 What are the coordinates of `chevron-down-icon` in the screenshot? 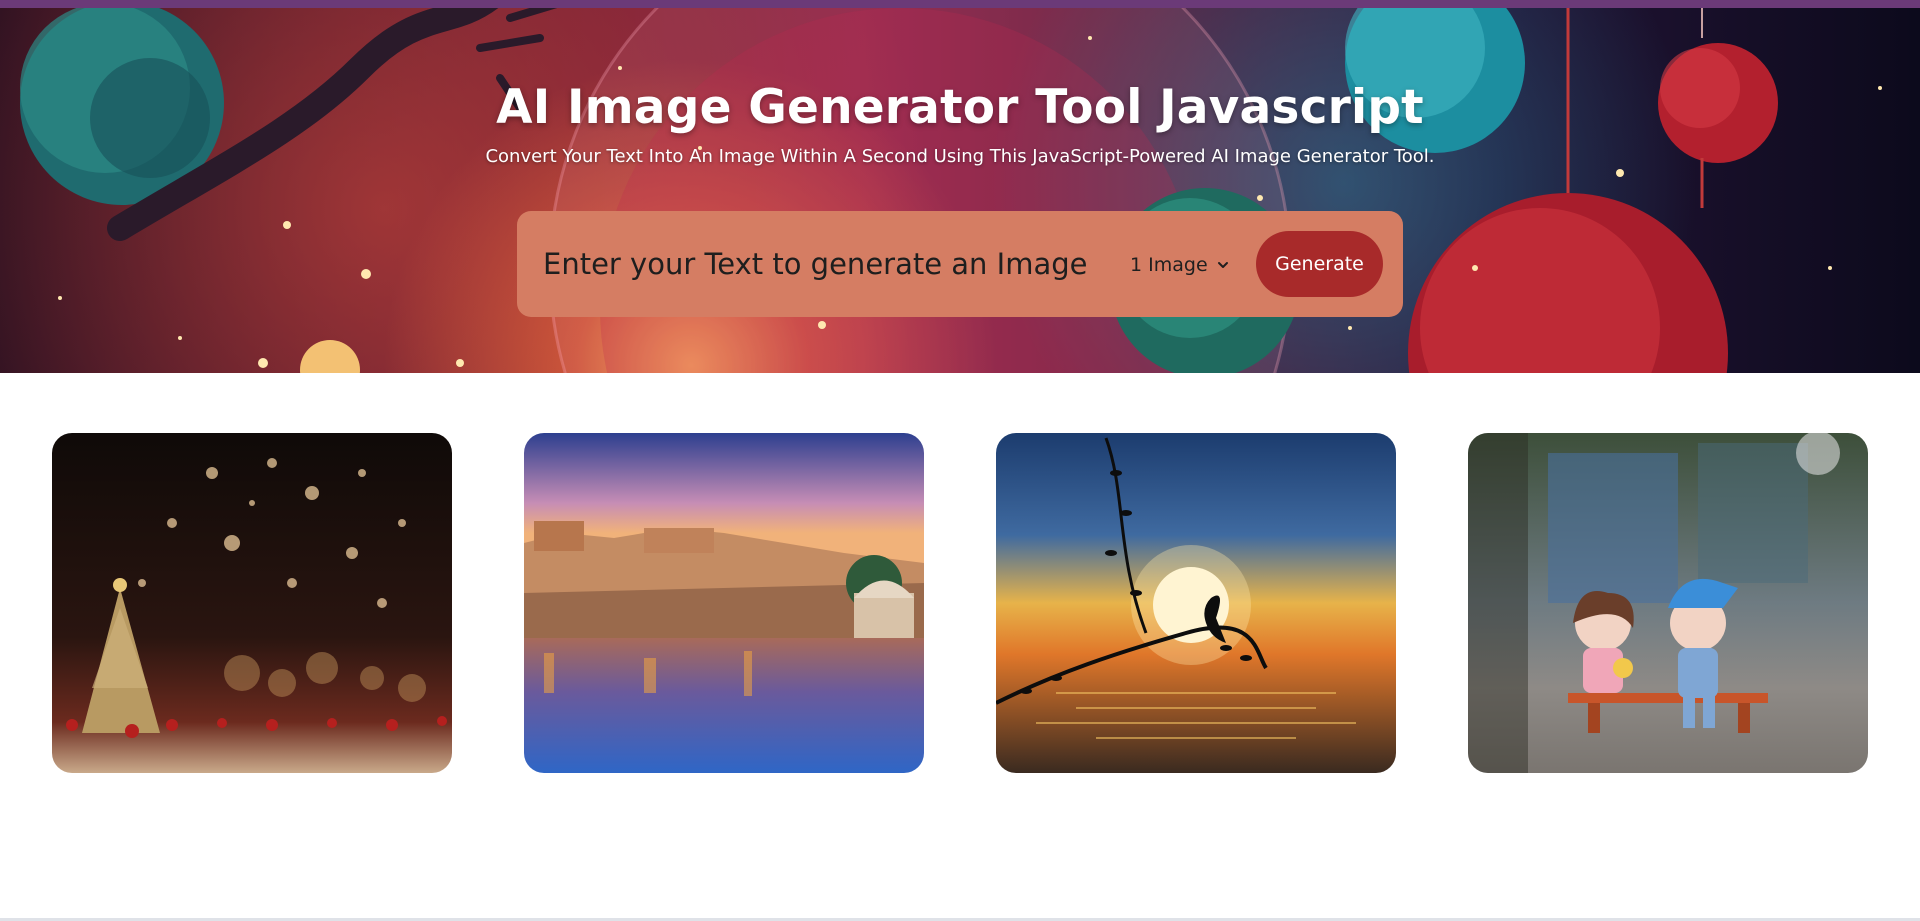 It's located at (1222, 265).